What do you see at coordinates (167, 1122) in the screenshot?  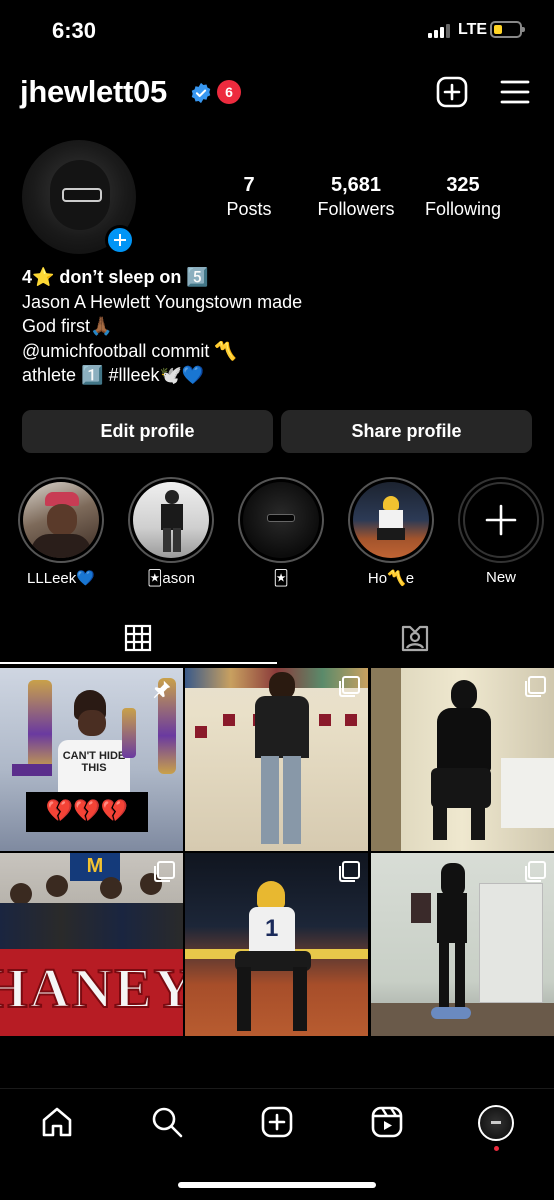 I see `search-icon` at bounding box center [167, 1122].